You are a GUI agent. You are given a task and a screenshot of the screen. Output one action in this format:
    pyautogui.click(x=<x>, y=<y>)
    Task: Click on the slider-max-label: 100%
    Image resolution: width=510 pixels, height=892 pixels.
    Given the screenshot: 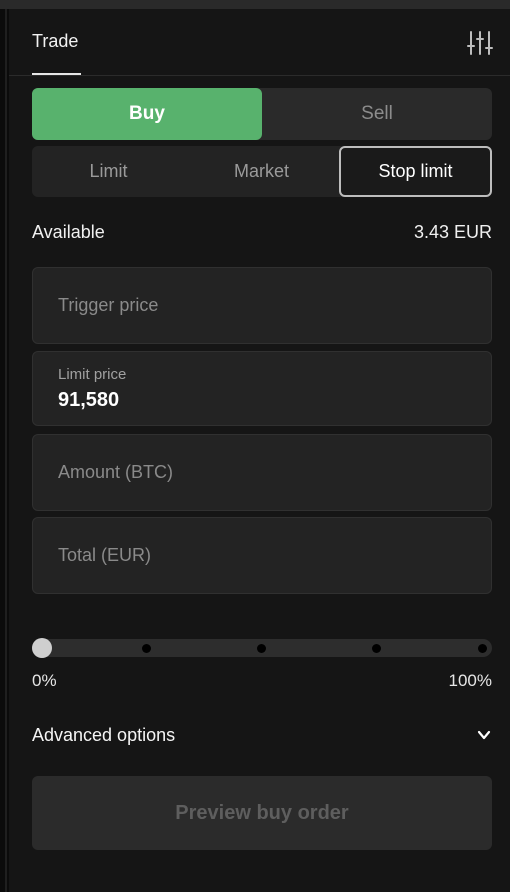 What is the action you would take?
    pyautogui.click(x=470, y=680)
    